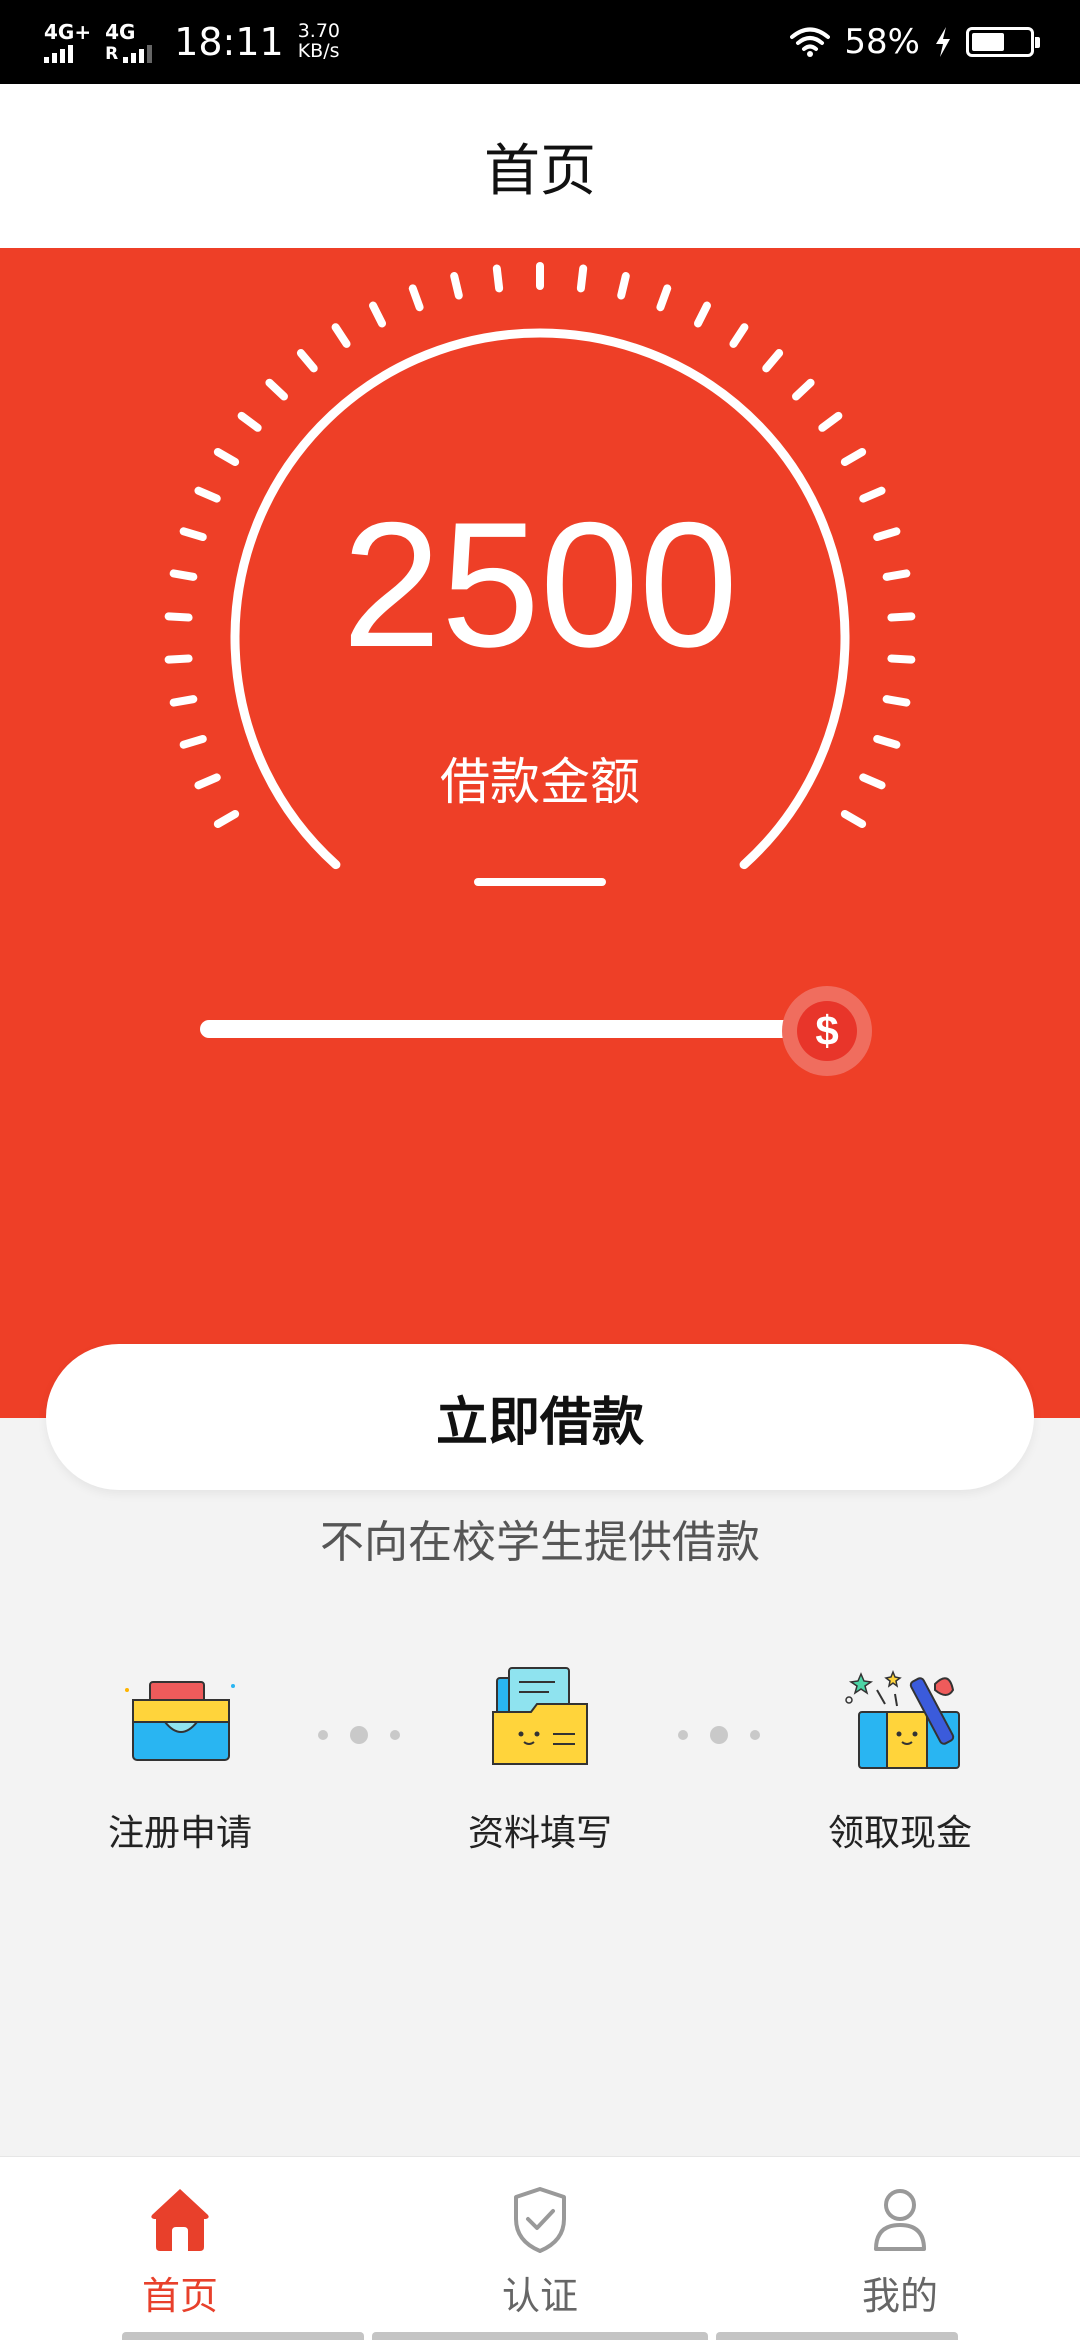  What do you see at coordinates (810, 42) in the screenshot?
I see `wifi-icon` at bounding box center [810, 42].